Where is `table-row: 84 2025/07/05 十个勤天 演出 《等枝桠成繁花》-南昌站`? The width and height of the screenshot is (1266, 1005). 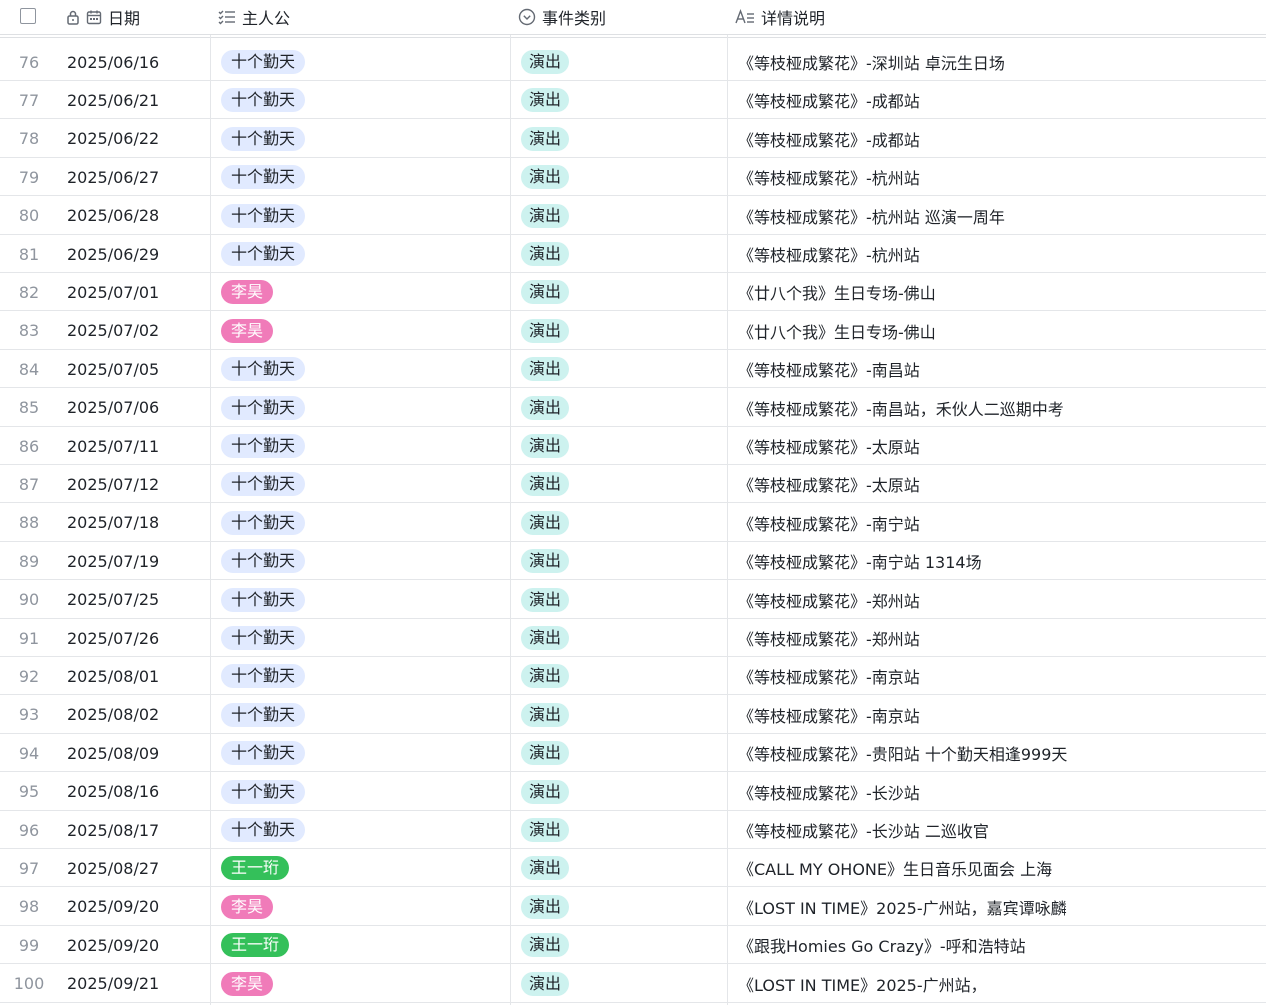
table-row: 84 2025/07/05 十个勤天 演出 《等枝桠成繁花》-南昌站 is located at coordinates (633, 369).